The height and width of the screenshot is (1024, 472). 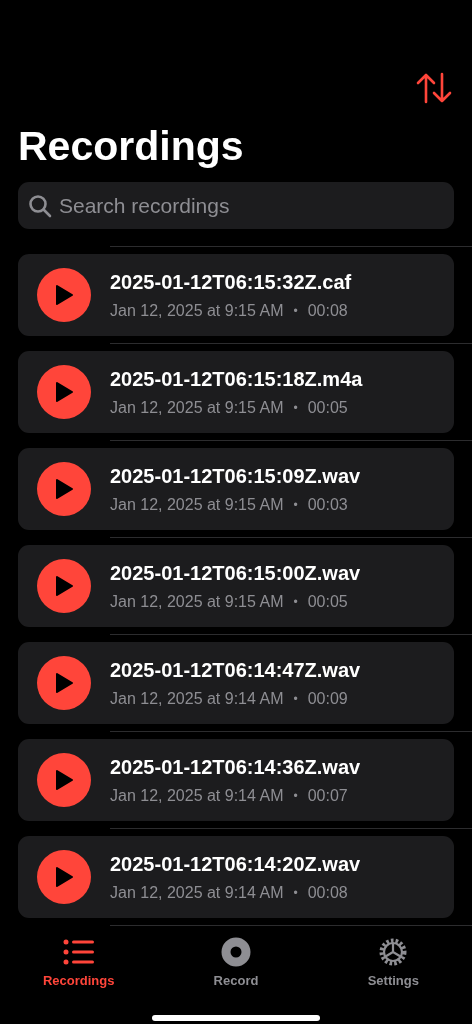 I want to click on list-icon, so click(x=78, y=952).